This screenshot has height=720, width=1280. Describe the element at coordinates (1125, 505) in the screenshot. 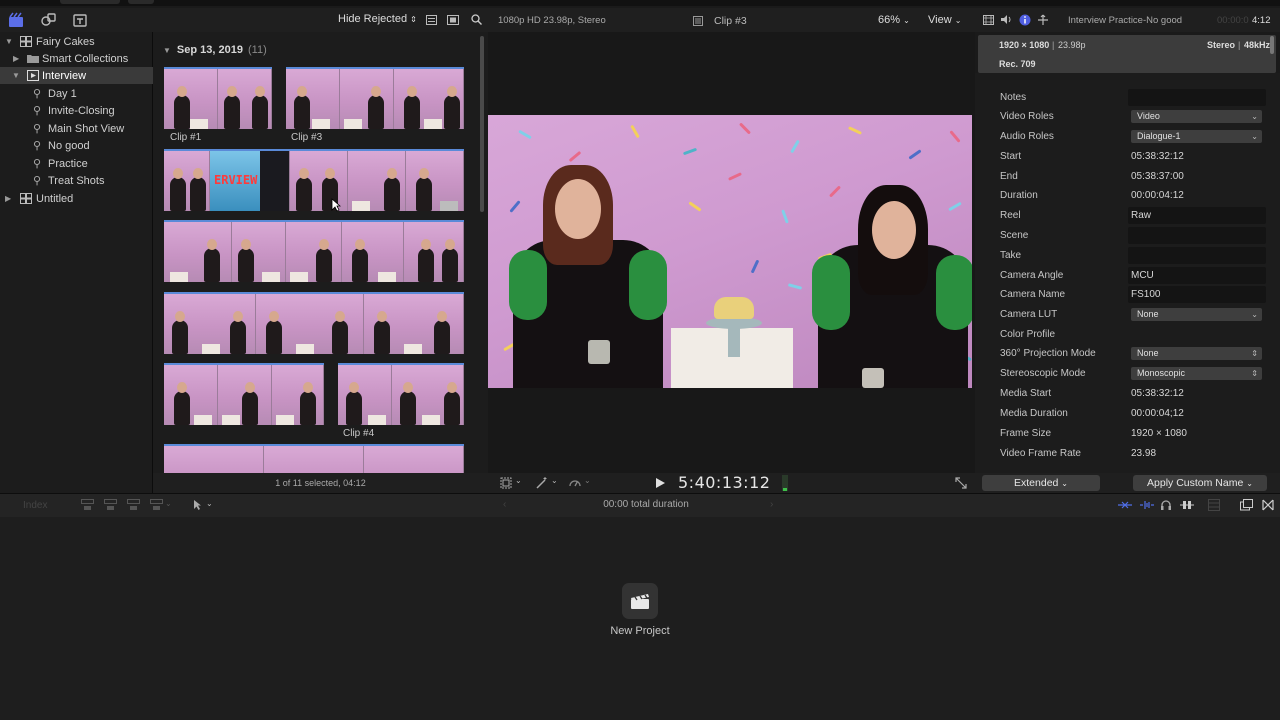

I see `video-skimming-icon` at that location.